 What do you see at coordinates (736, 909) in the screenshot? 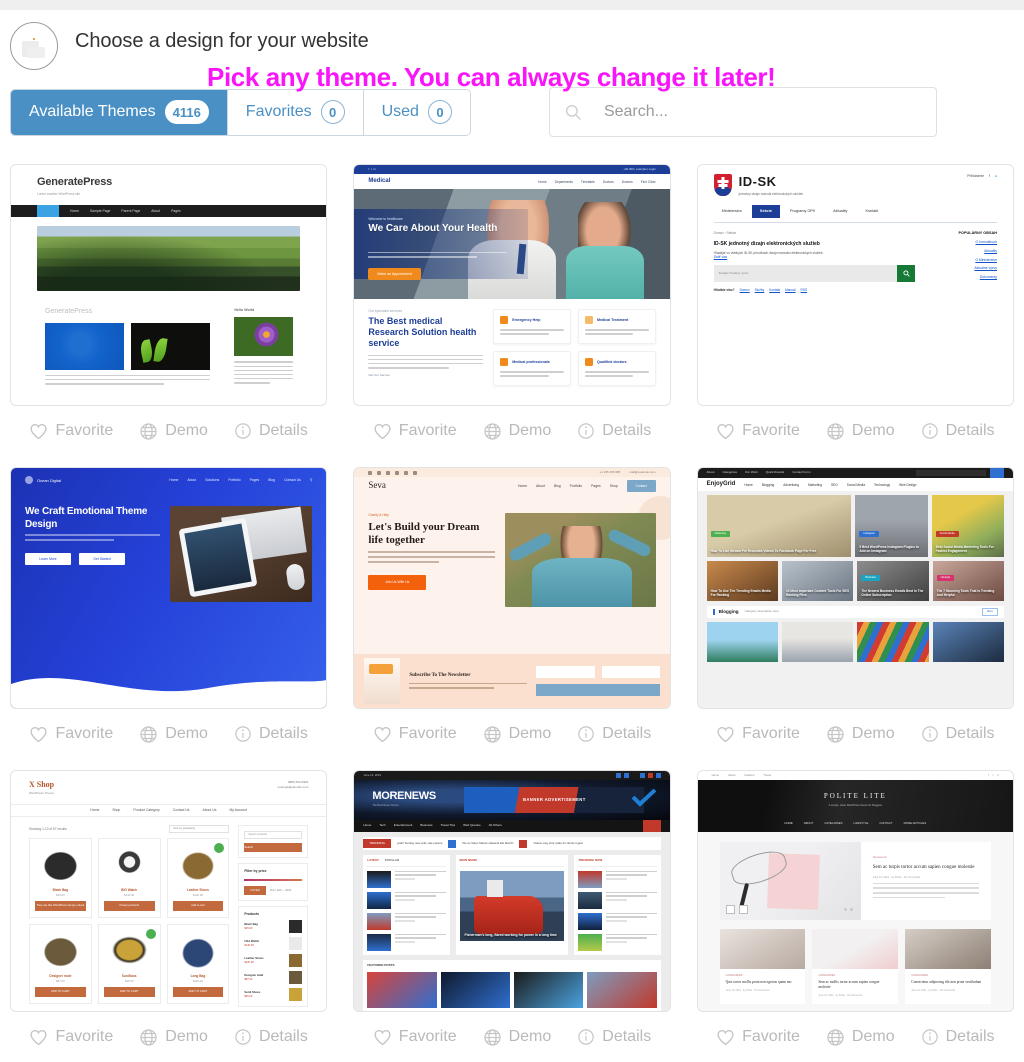
I see `pl-slider-arrows` at bounding box center [736, 909].